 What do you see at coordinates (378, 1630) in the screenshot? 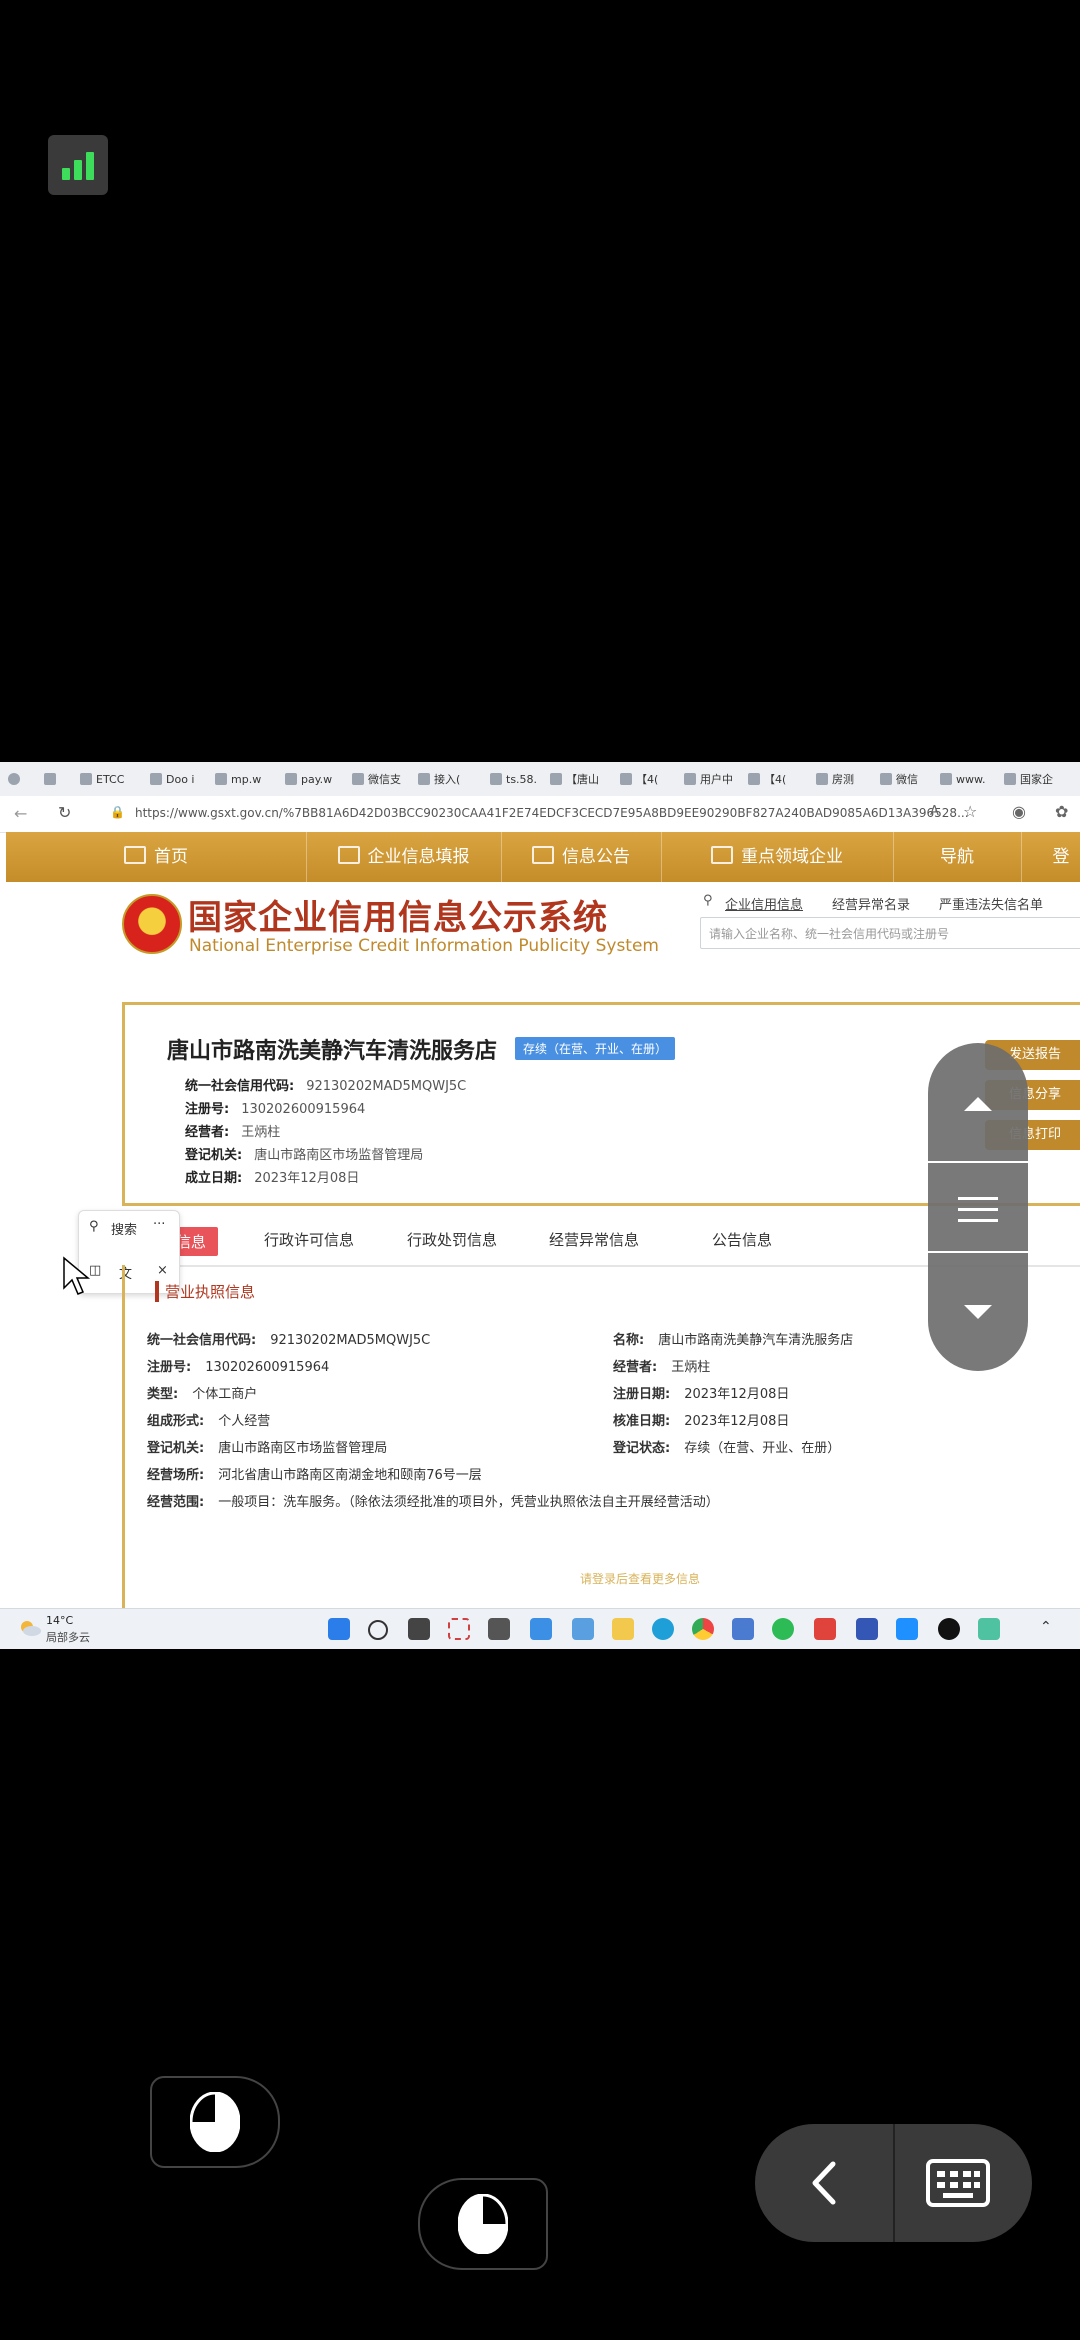
I see `search-icon` at bounding box center [378, 1630].